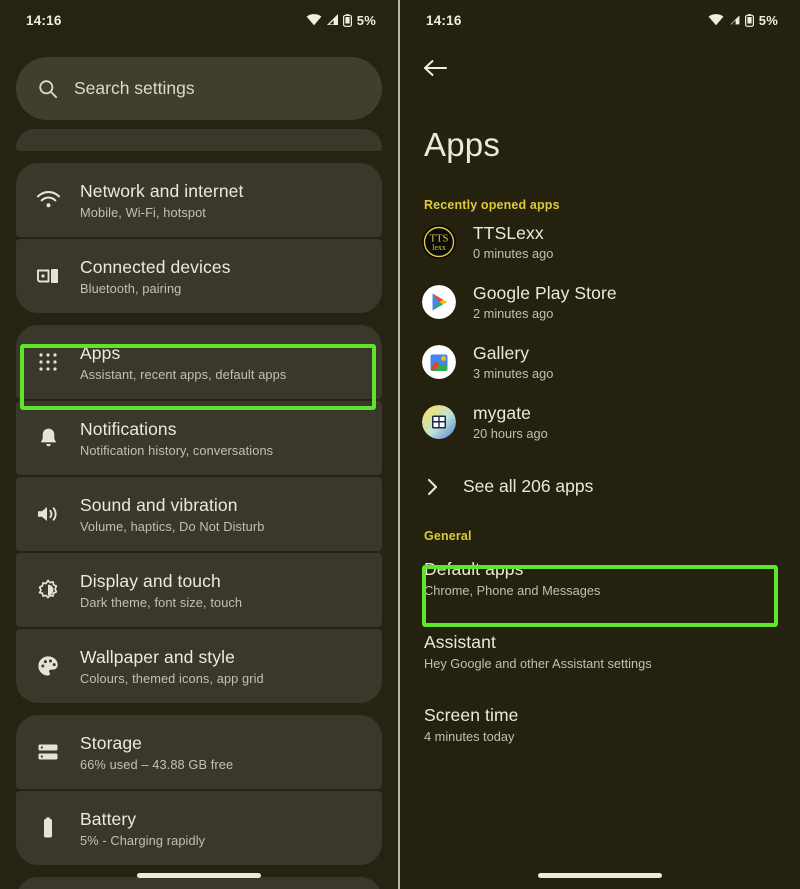 The image size is (800, 889). I want to click on recent-app-row-google-play-store: Google Play Store 2 minutes ago, so click(600, 302).